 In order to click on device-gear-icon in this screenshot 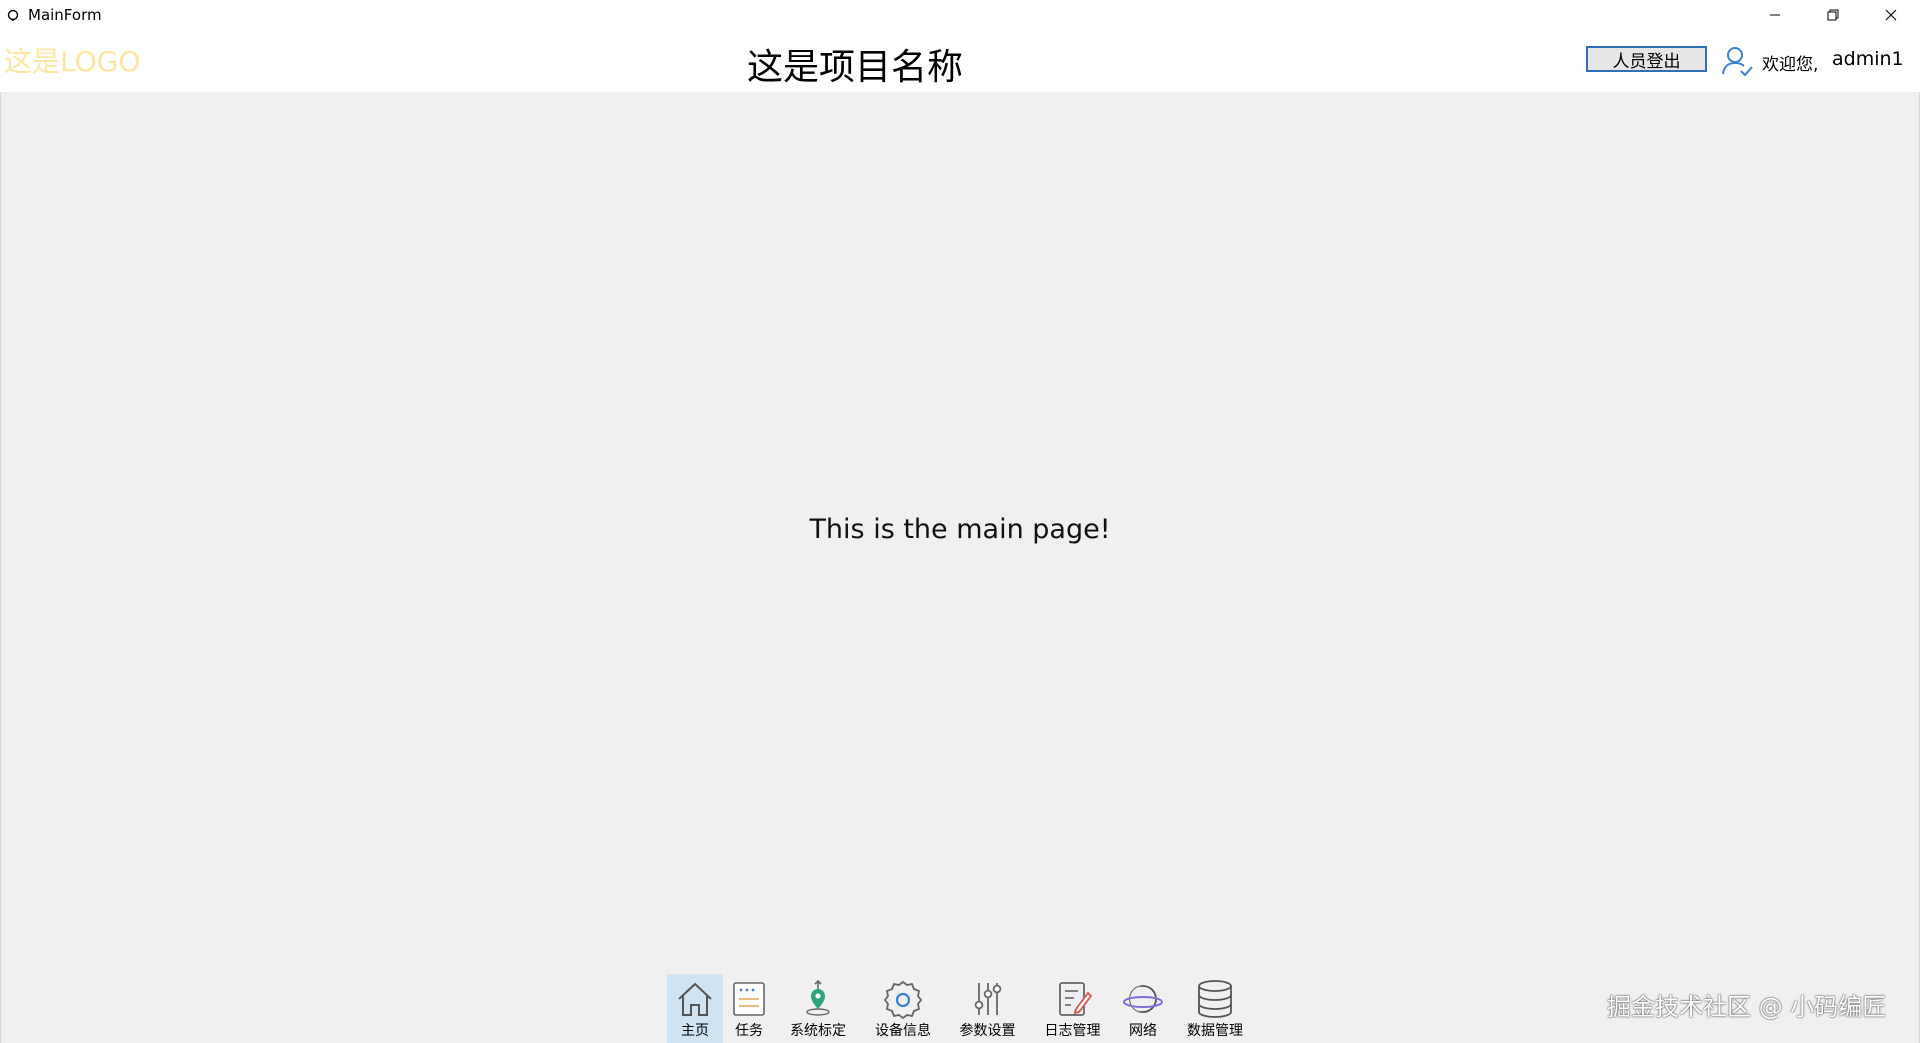, I will do `click(903, 999)`.